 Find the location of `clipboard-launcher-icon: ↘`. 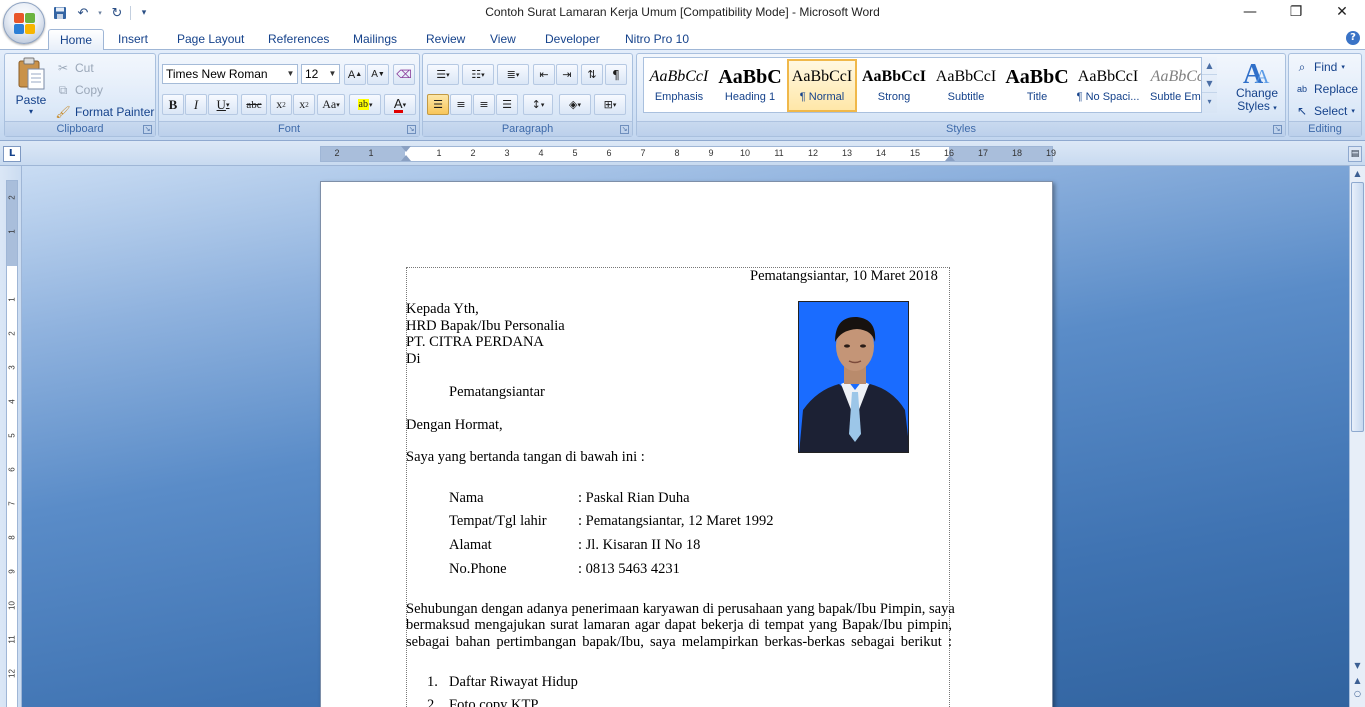

clipboard-launcher-icon: ↘ is located at coordinates (147, 129).